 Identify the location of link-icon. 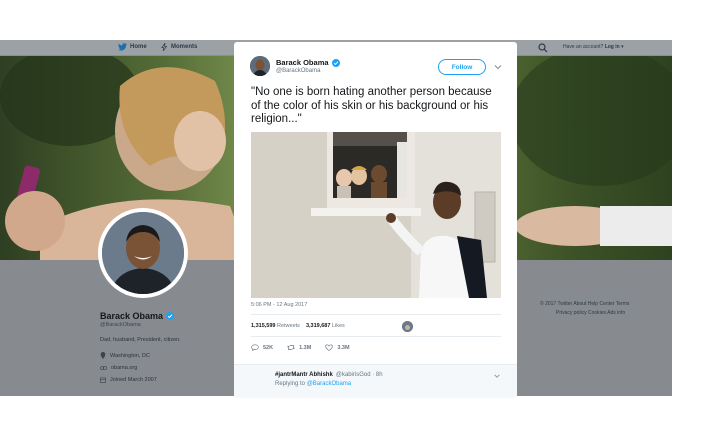
(103, 368).